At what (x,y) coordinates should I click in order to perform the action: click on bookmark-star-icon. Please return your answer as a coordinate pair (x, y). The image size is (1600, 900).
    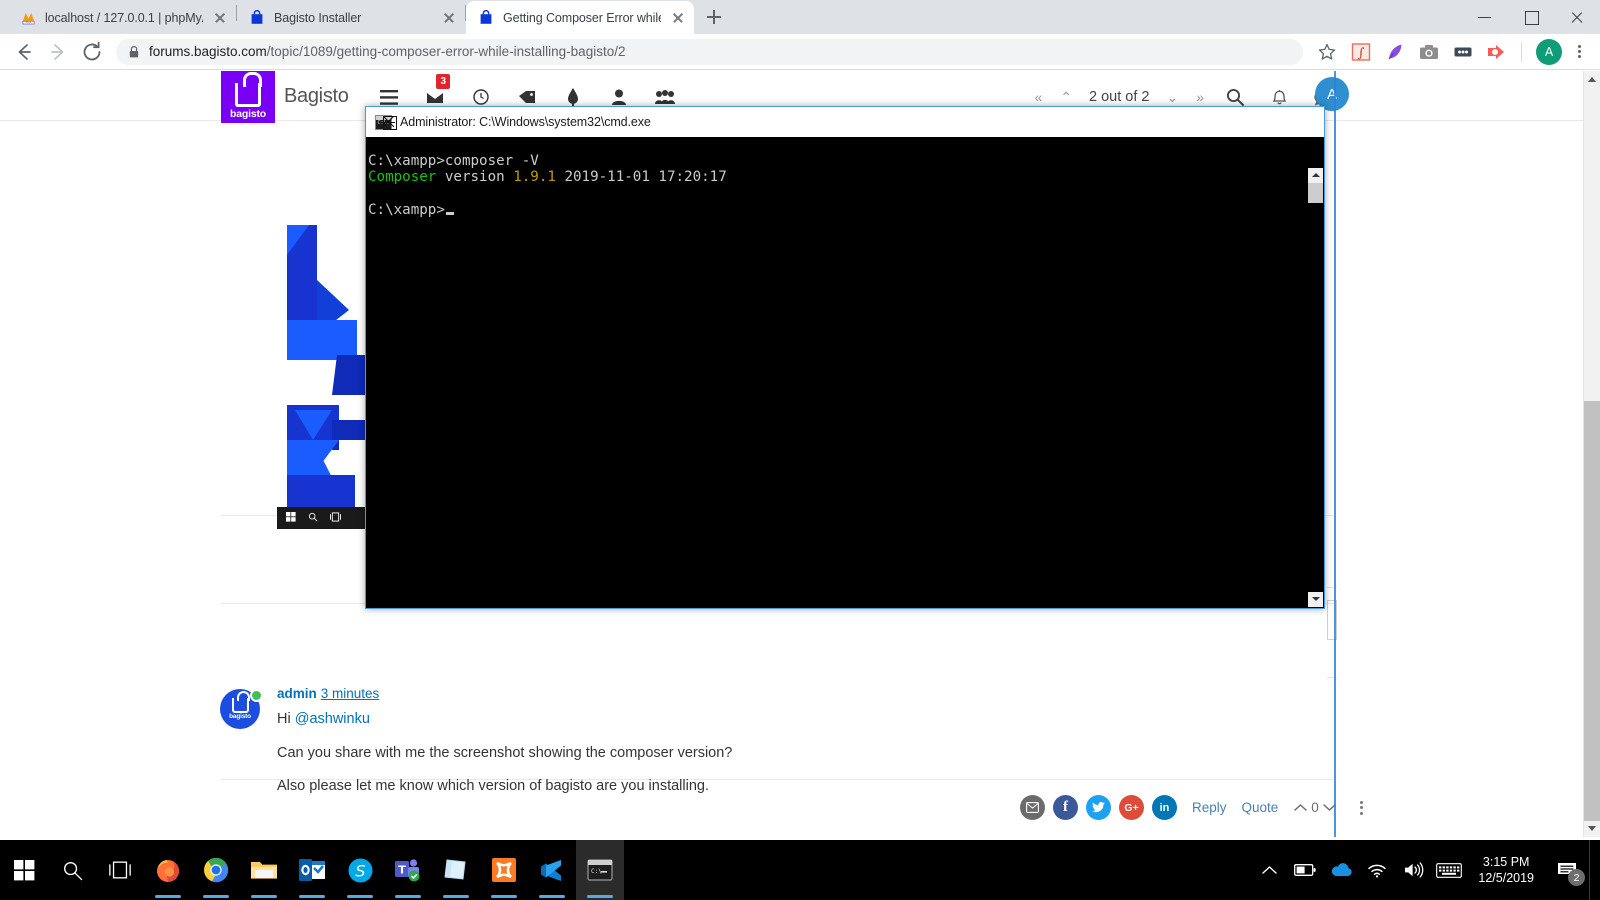
    Looking at the image, I should click on (1327, 52).